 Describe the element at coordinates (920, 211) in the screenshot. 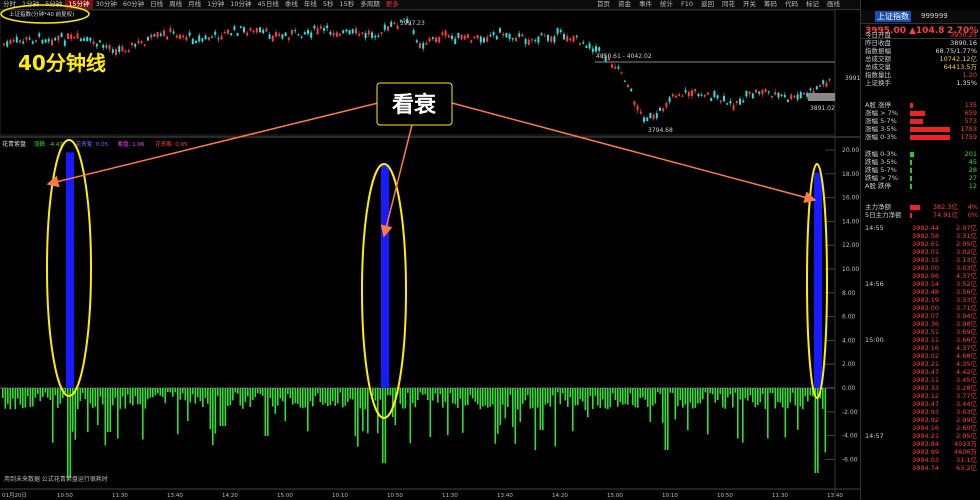

I see `capital-flow: 主力净额 382.3亿 4% 5日主力净额 74.91亿 0%` at that location.